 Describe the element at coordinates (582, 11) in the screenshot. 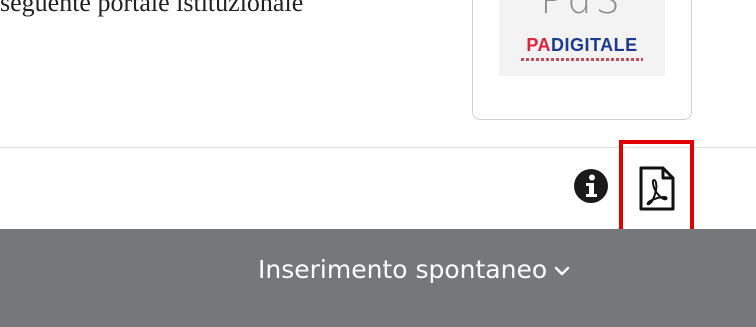

I see `logo-top-text: PdS` at that location.